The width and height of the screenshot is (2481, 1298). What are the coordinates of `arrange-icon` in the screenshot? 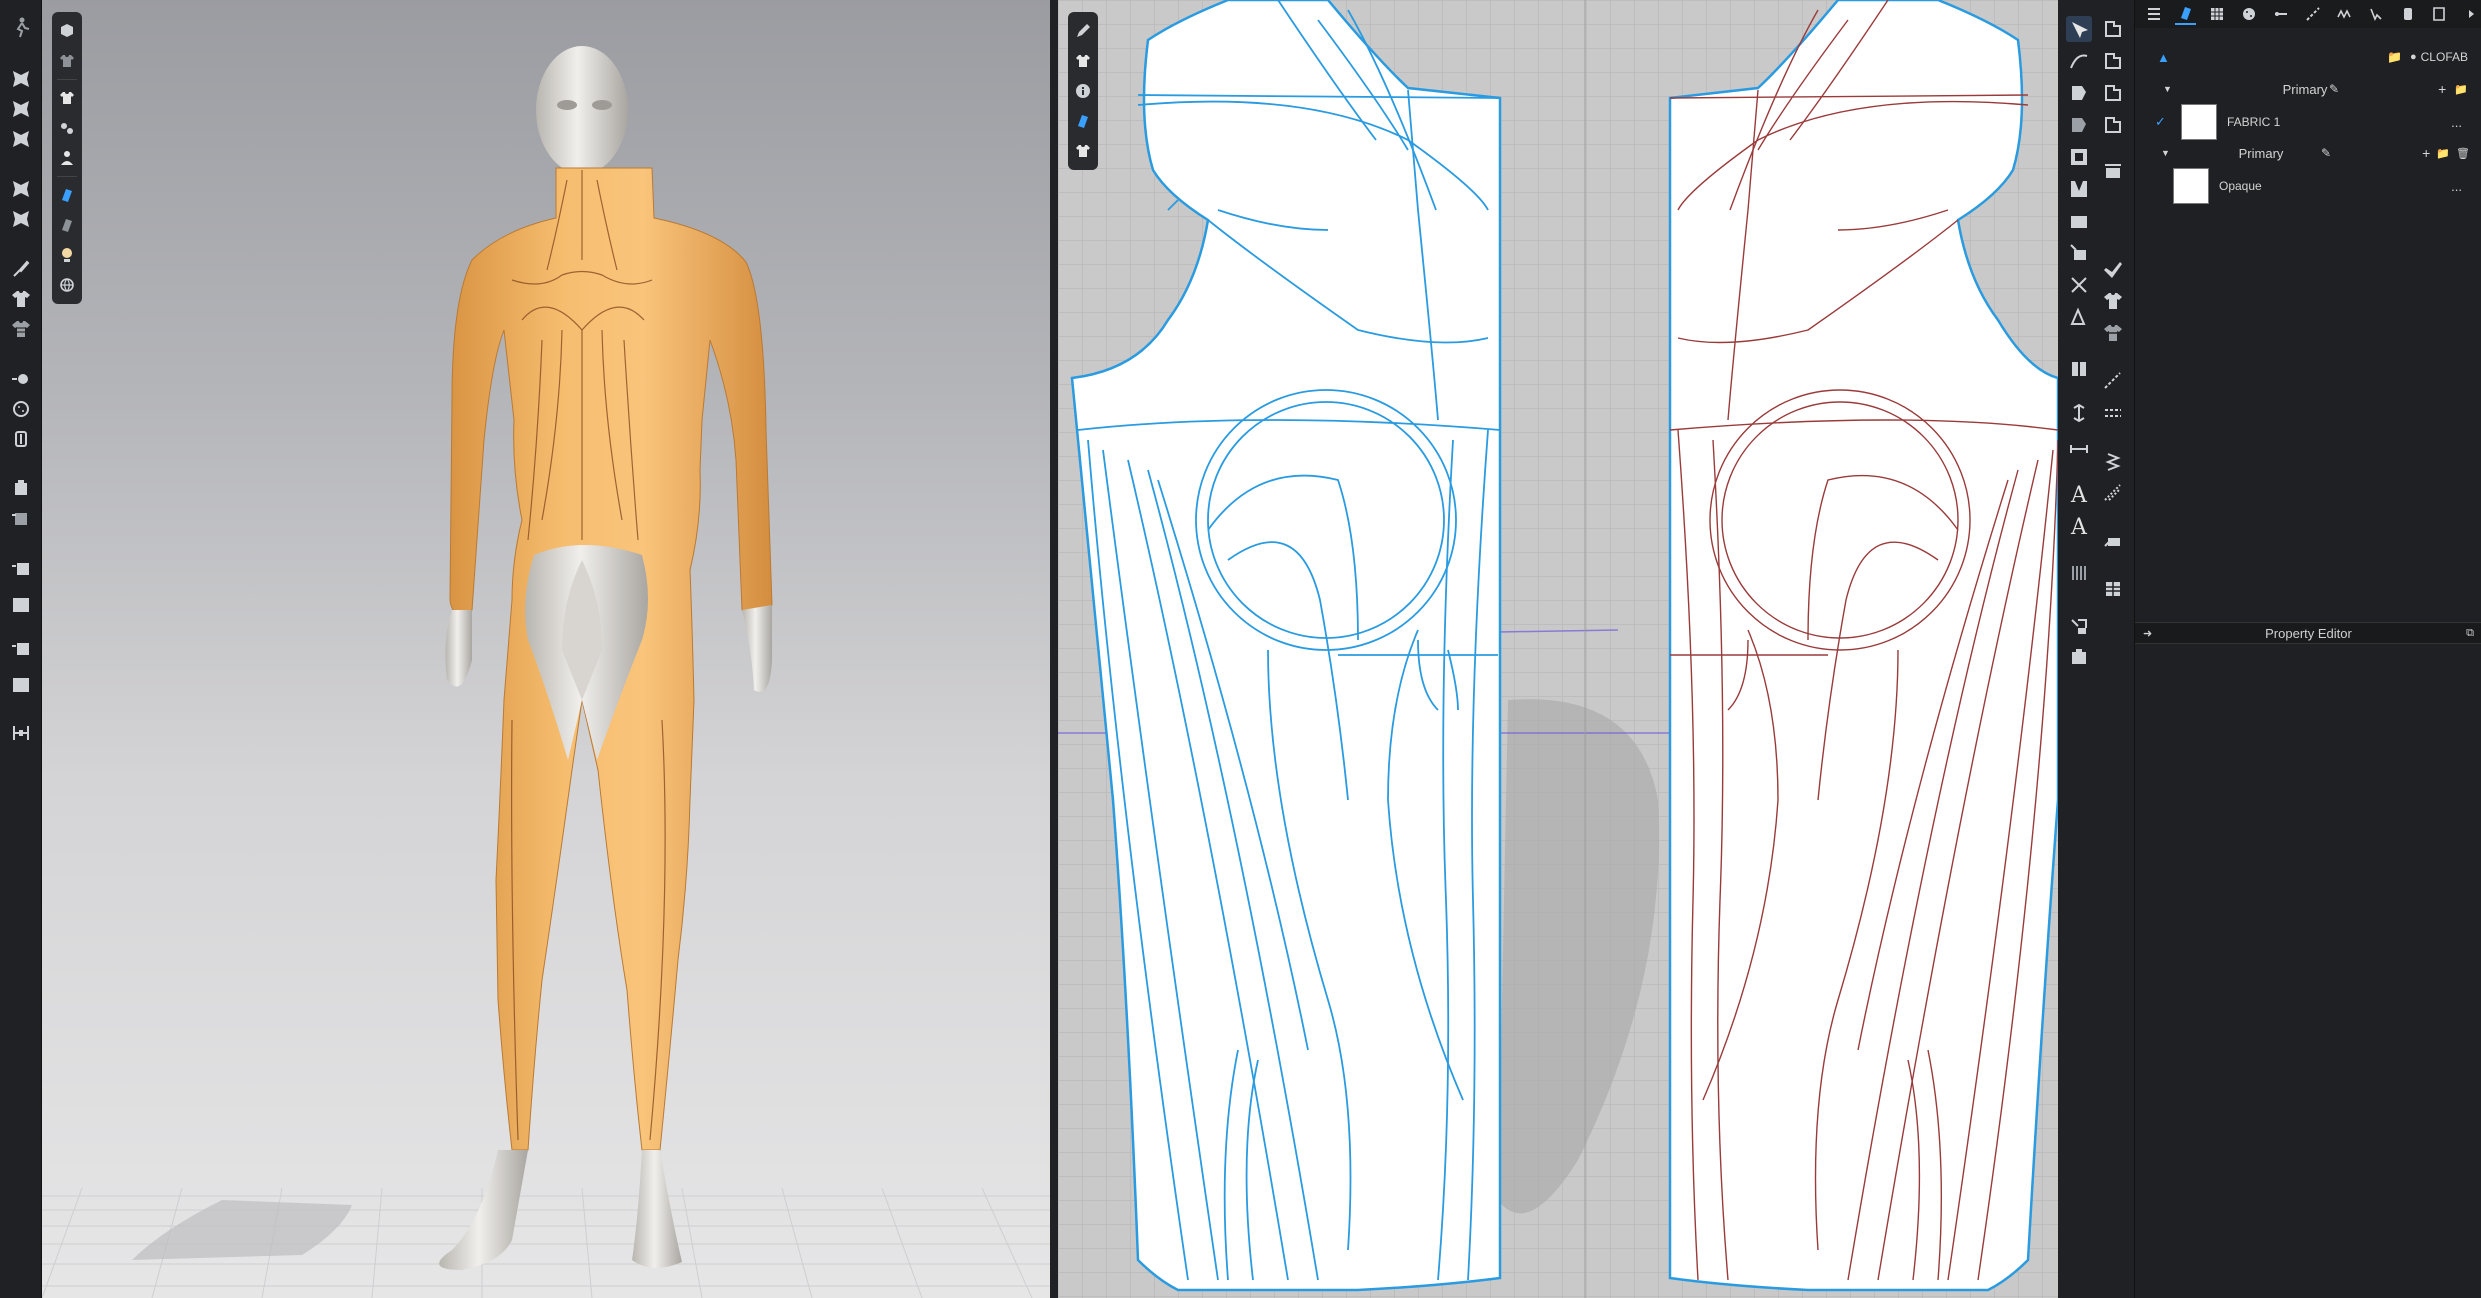 It's located at (2079, 627).